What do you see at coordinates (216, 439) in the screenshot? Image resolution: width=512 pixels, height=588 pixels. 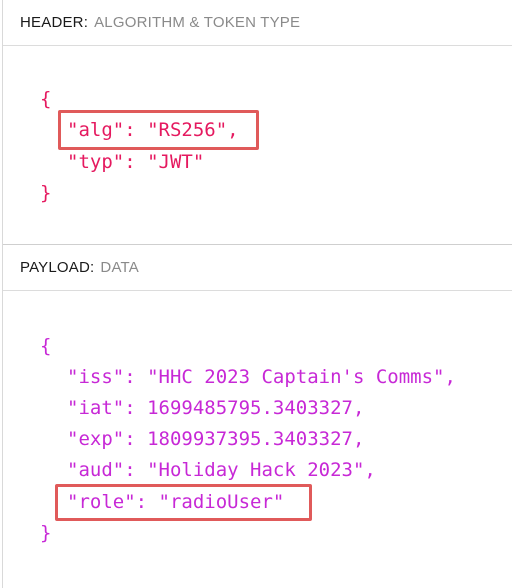 I see `payload-line-exp: "exp": 1809937395.3403327,` at bounding box center [216, 439].